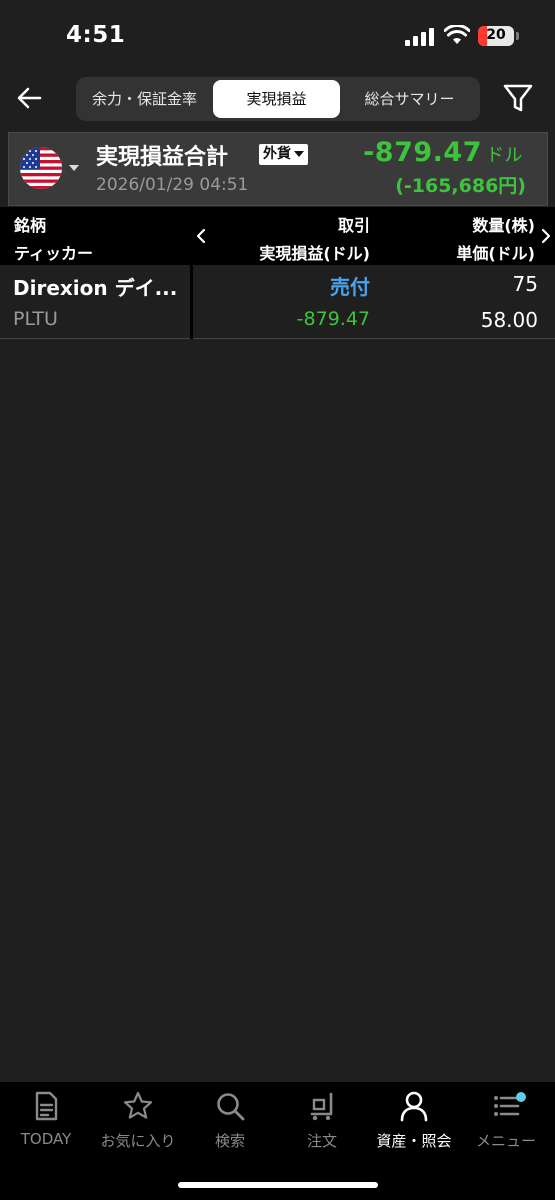  Describe the element at coordinates (277, 236) in the screenshot. I see `table-header: 銘柄 ティッカー 取引 実現損益(ドル) 数量(株) 単価(ドル)` at that location.